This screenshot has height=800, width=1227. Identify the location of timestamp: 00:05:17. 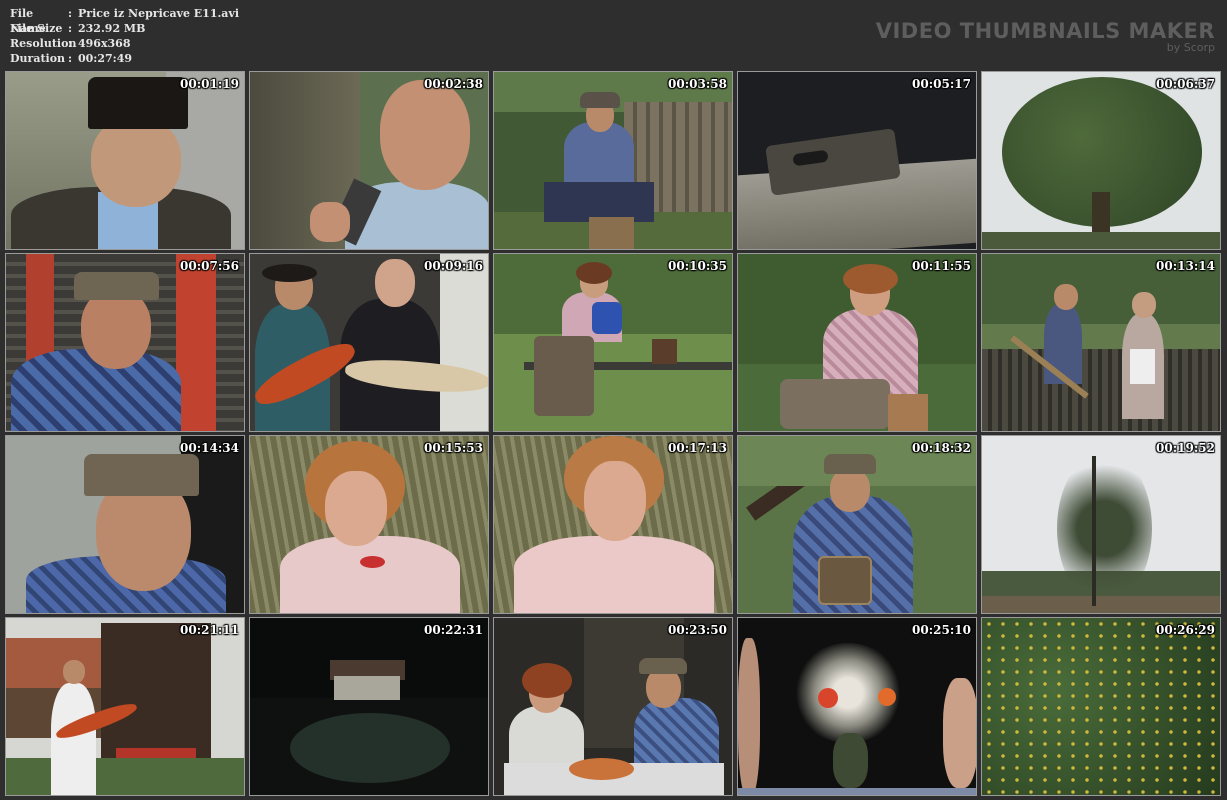
(941, 84).